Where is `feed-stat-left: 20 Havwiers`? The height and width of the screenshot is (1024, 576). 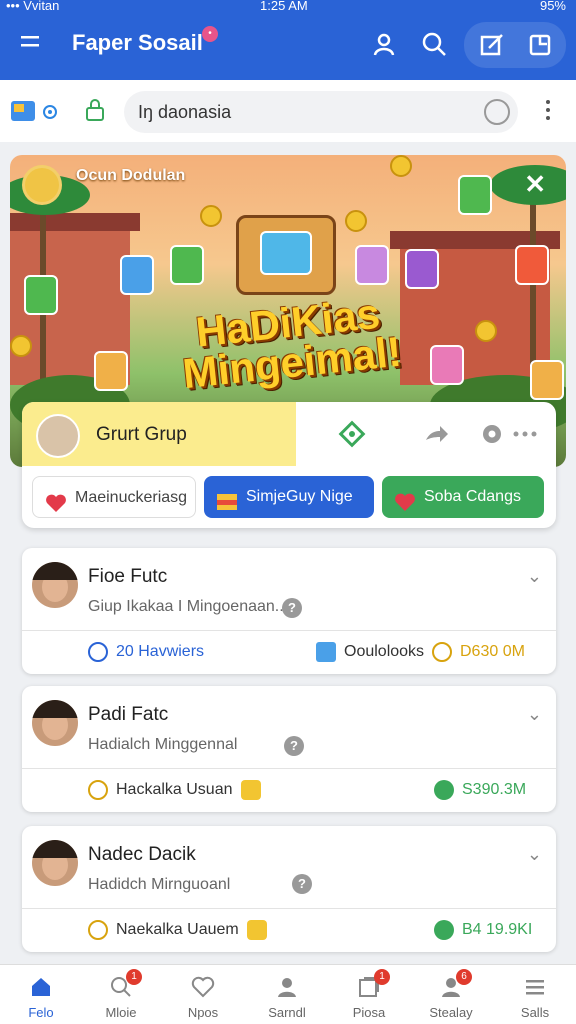 feed-stat-left: 20 Havwiers is located at coordinates (146, 652).